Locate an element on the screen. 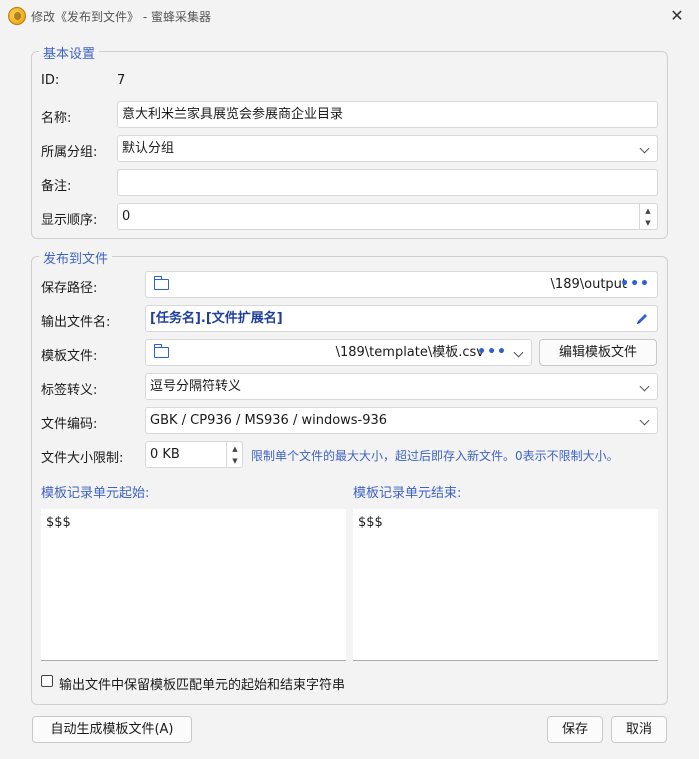 This screenshot has height=759, width=699. group-select-value: 默认分组 is located at coordinates (148, 148).